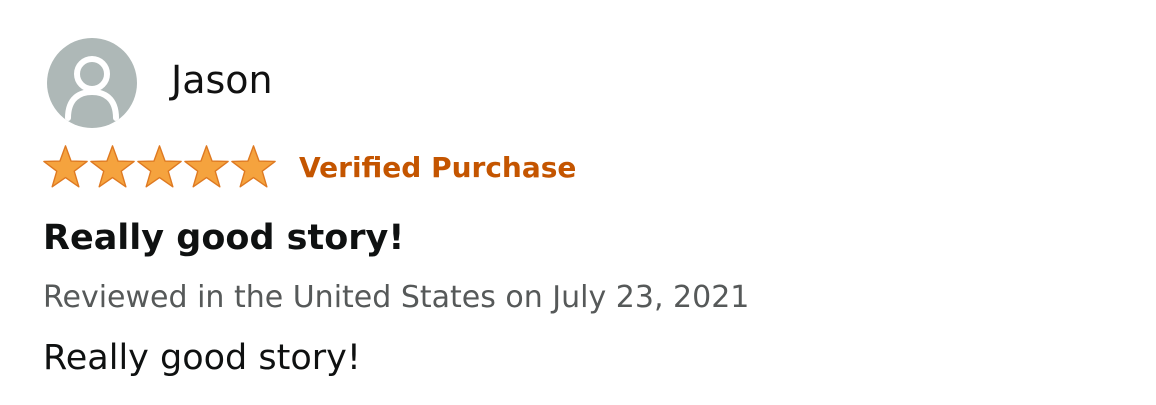  Describe the element at coordinates (438, 167) in the screenshot. I see `verified-purchase-badge: Verified Purchase` at that location.